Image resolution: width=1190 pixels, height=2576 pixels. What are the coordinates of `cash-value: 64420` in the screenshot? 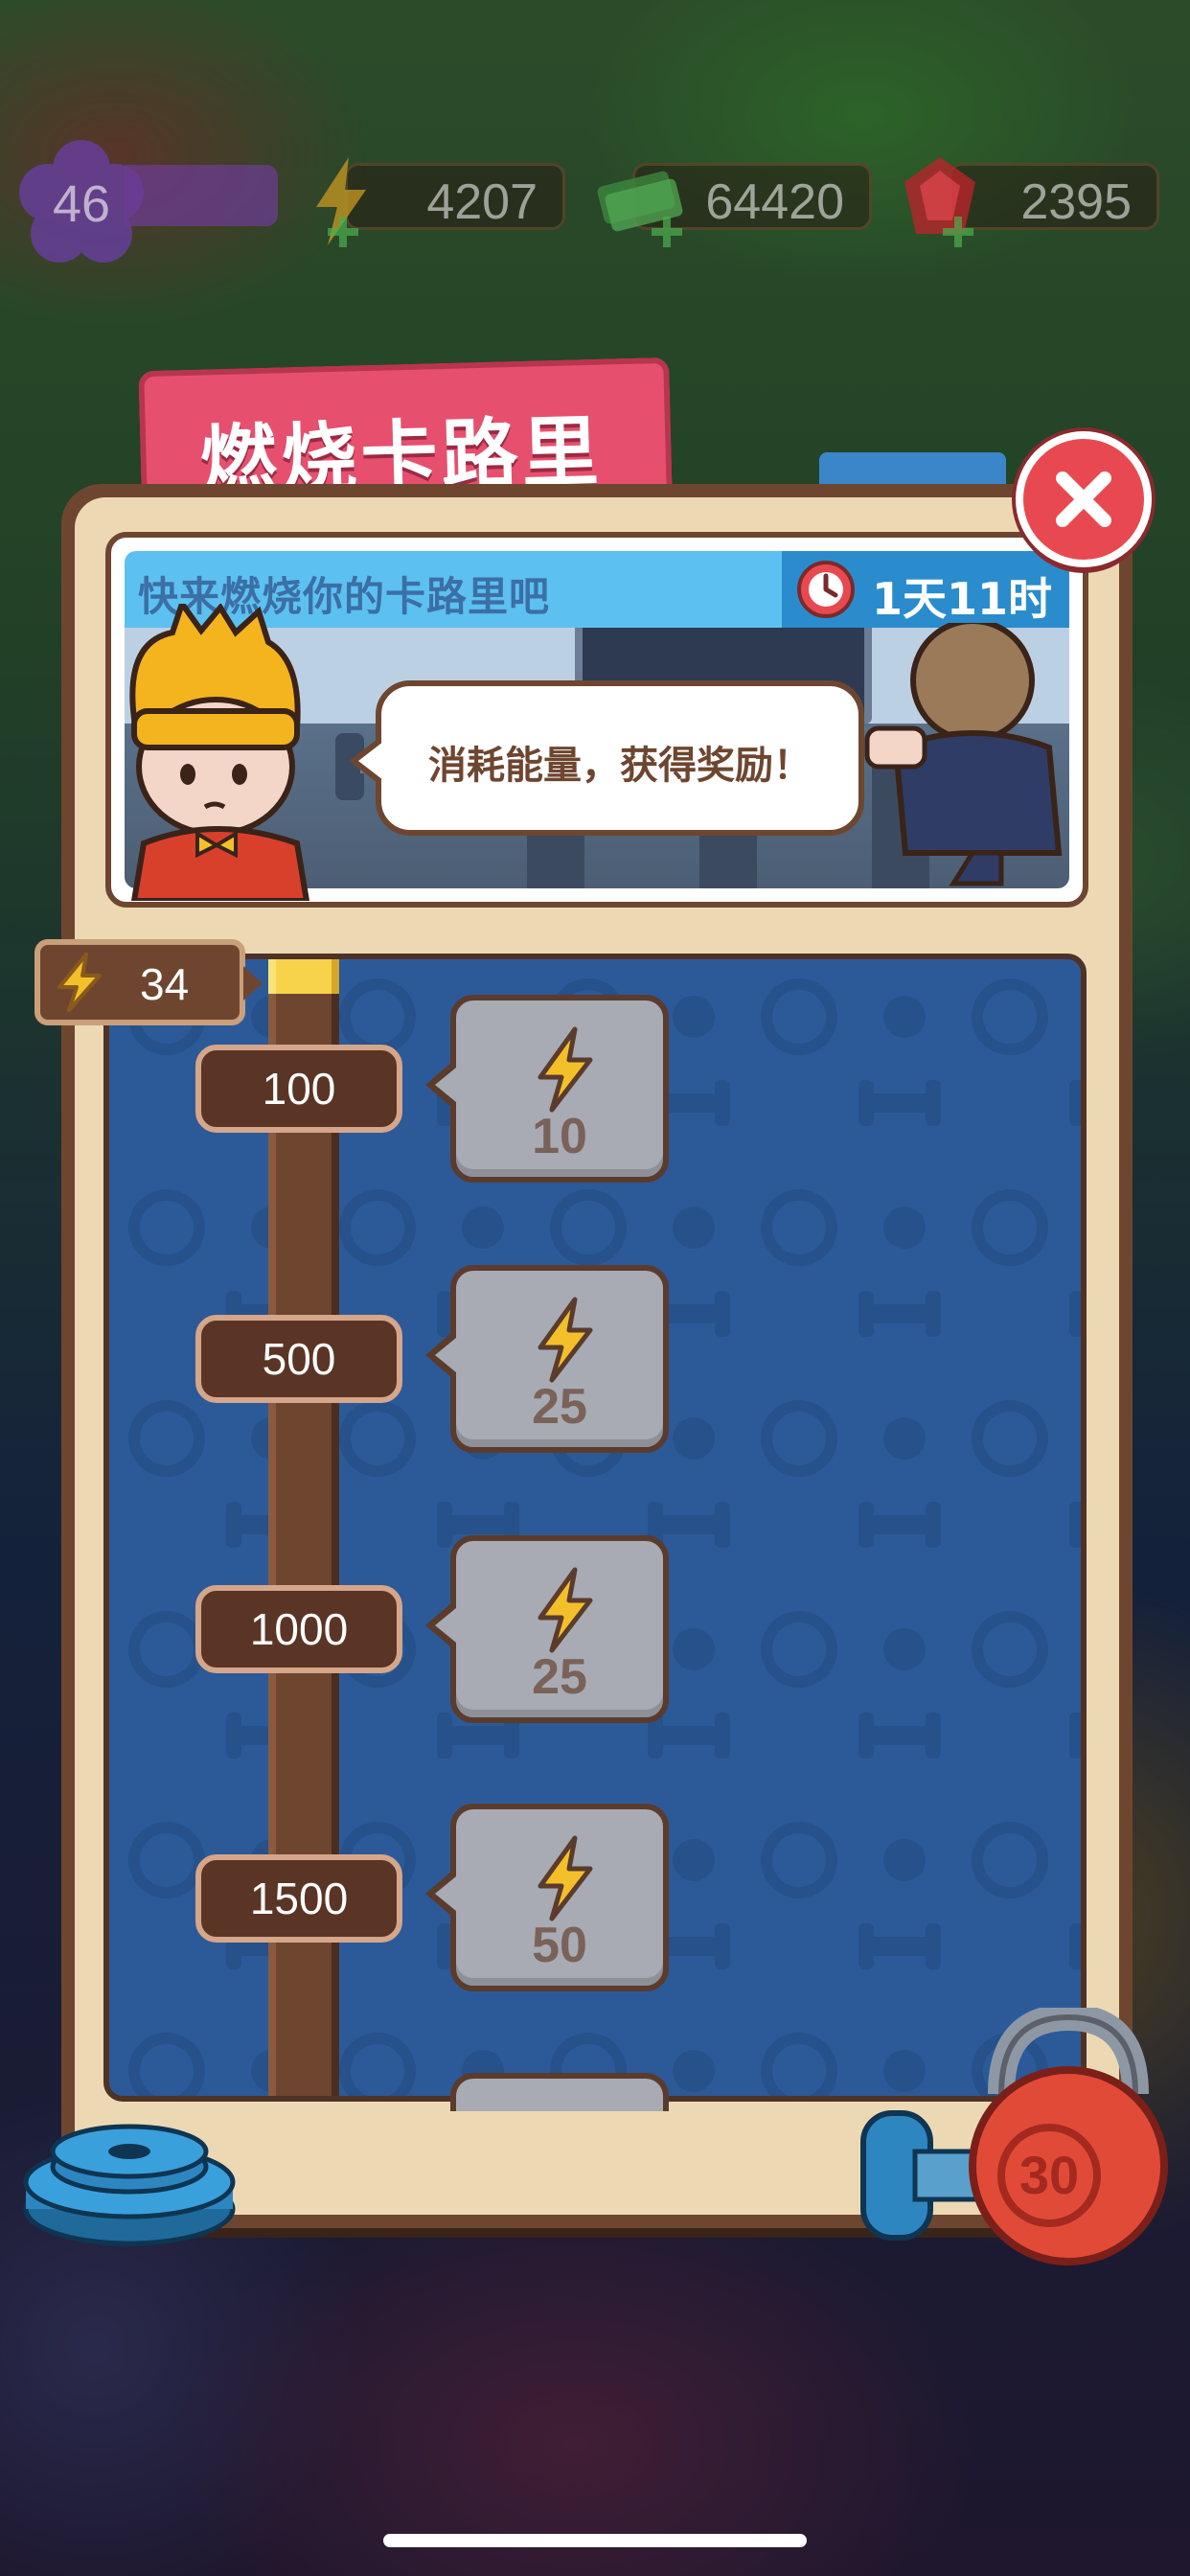 It's located at (775, 202).